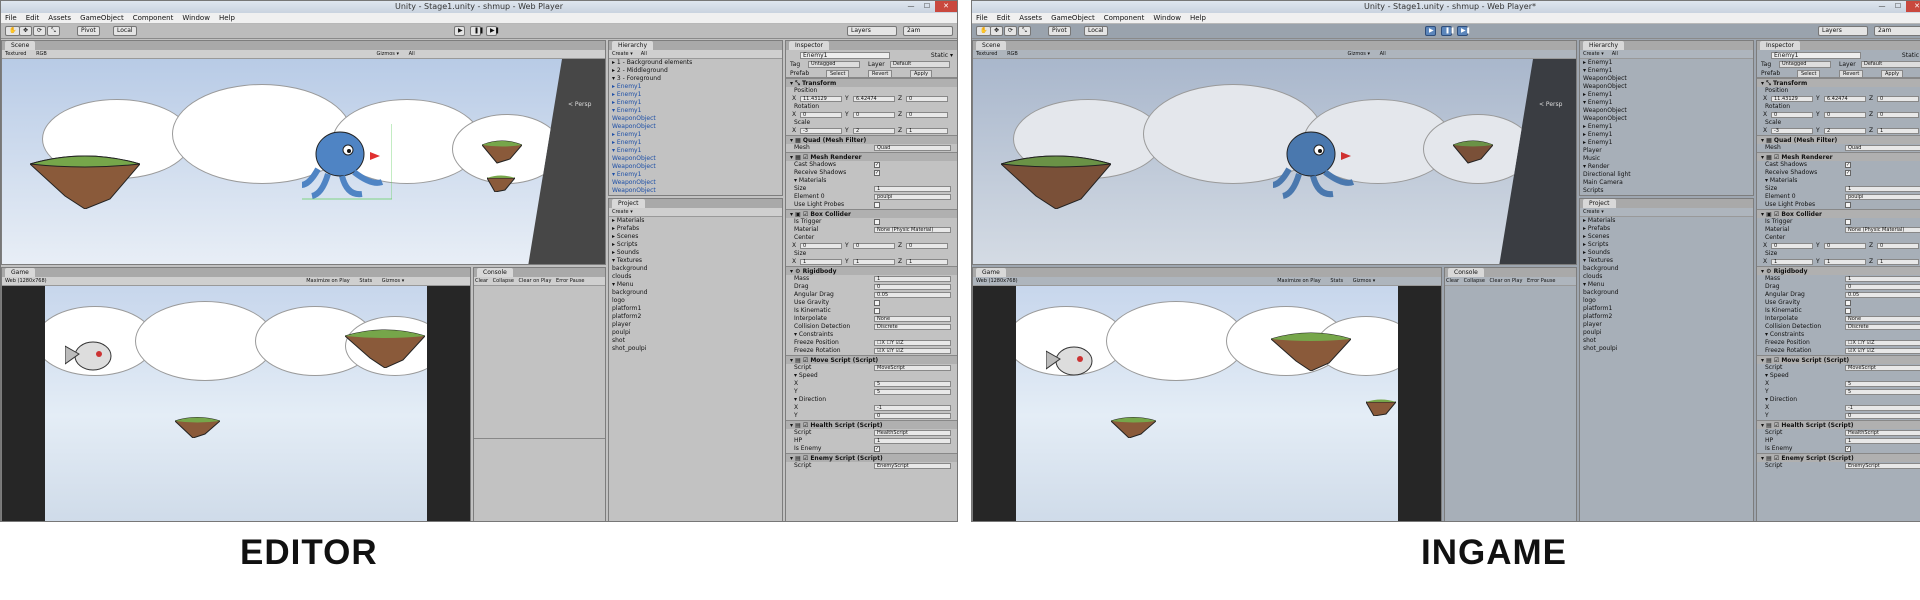 The width and height of the screenshot is (1920, 600). What do you see at coordinates (477, 31) in the screenshot?
I see `pause-button: ❚❚` at bounding box center [477, 31].